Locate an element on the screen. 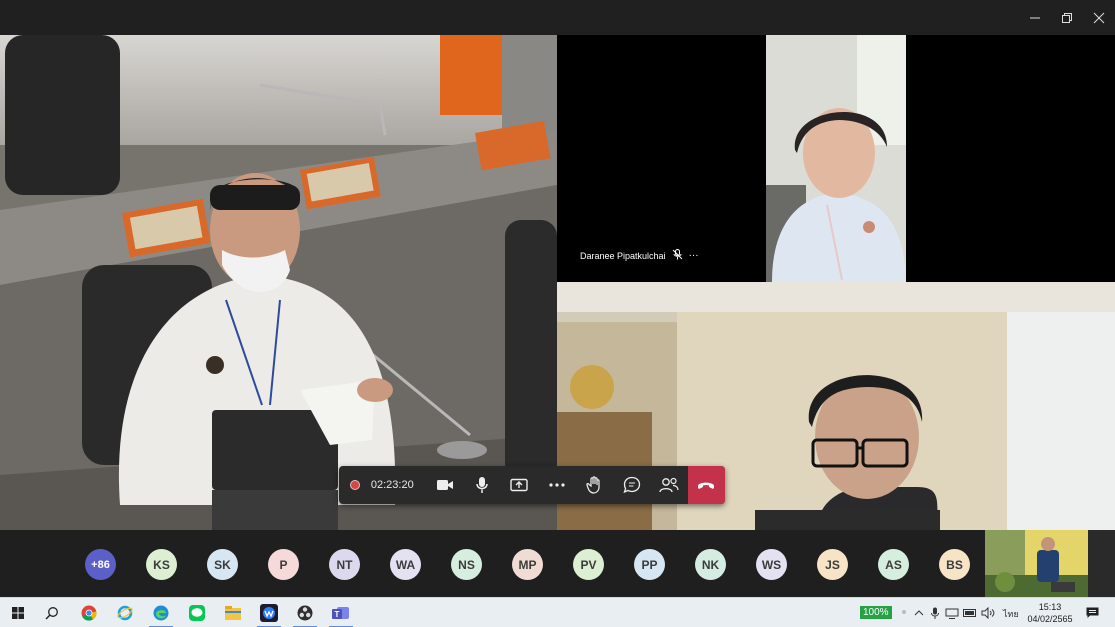 This screenshot has height=627, width=1115. recording-indicator-icon is located at coordinates (355, 485).